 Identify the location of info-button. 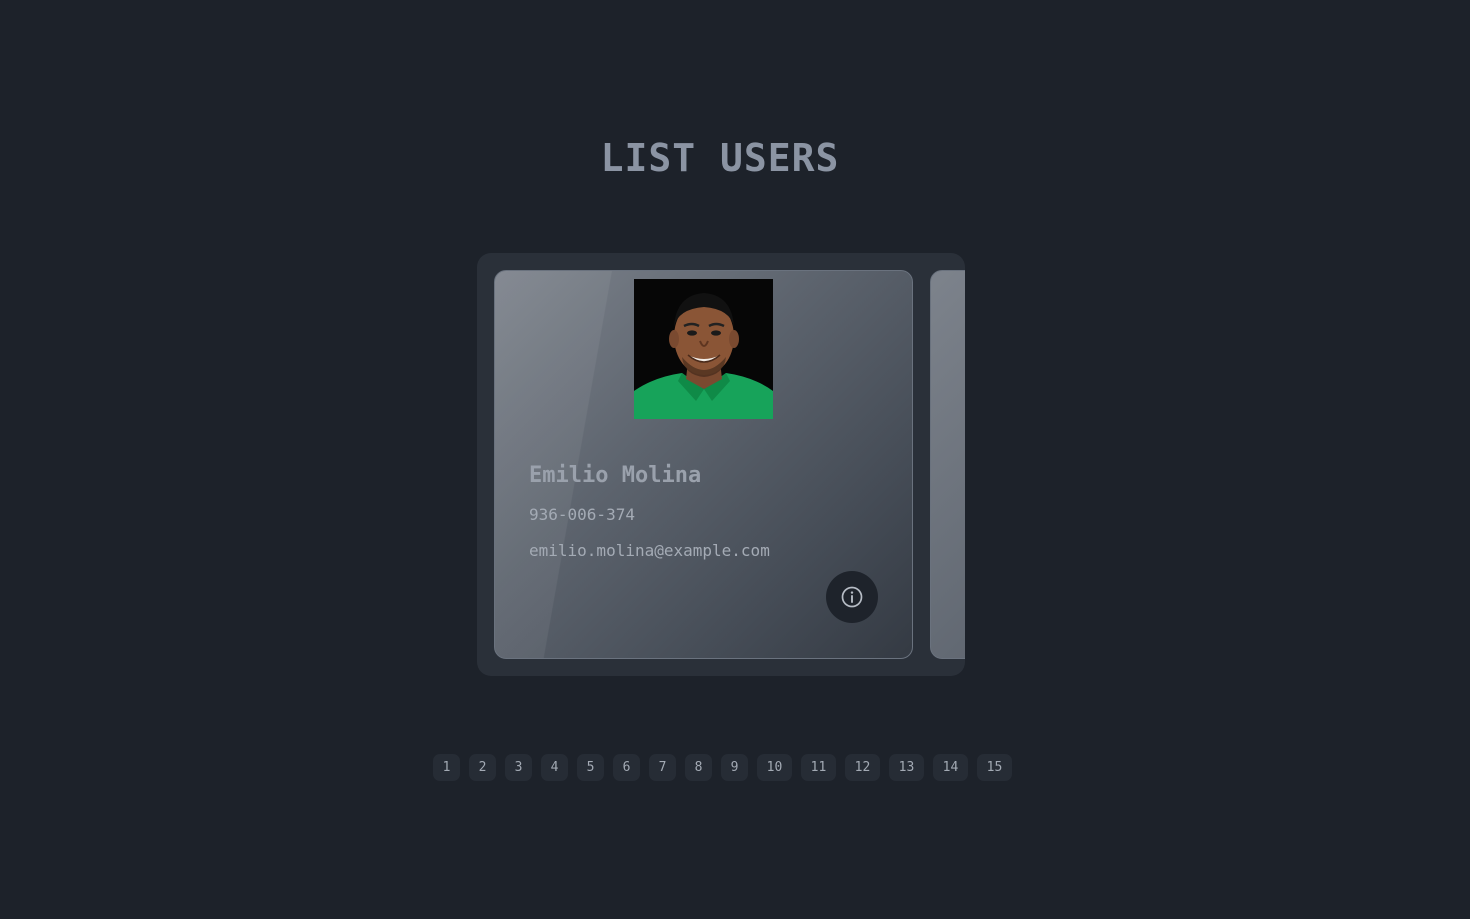
(852, 597).